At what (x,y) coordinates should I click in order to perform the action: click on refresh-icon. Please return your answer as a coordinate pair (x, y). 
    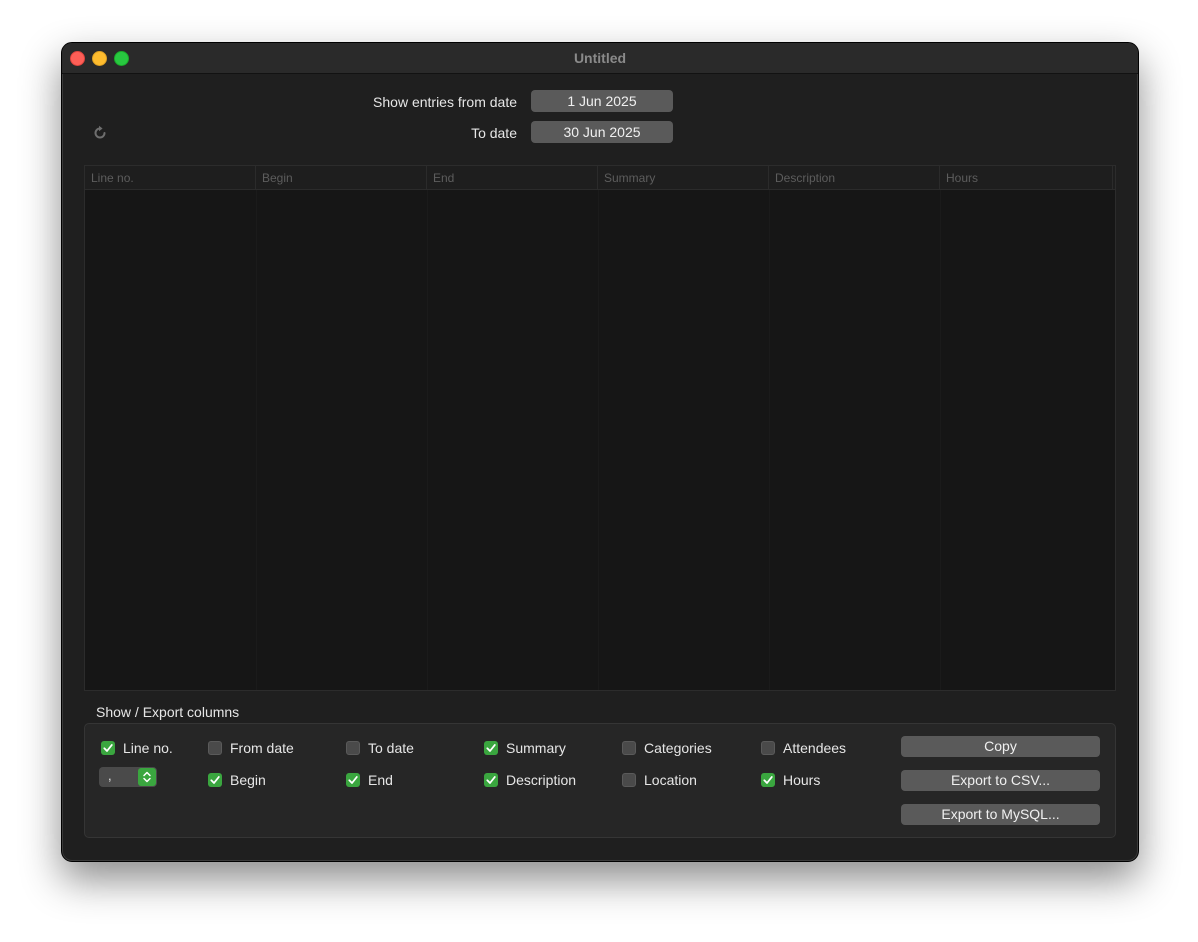
    Looking at the image, I should click on (100, 133).